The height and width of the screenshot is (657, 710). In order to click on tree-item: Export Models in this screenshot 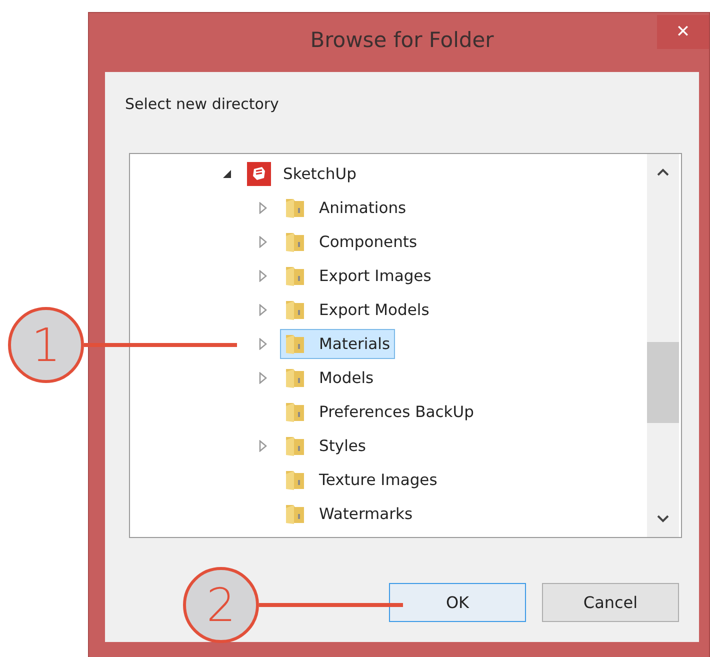, I will do `click(357, 310)`.